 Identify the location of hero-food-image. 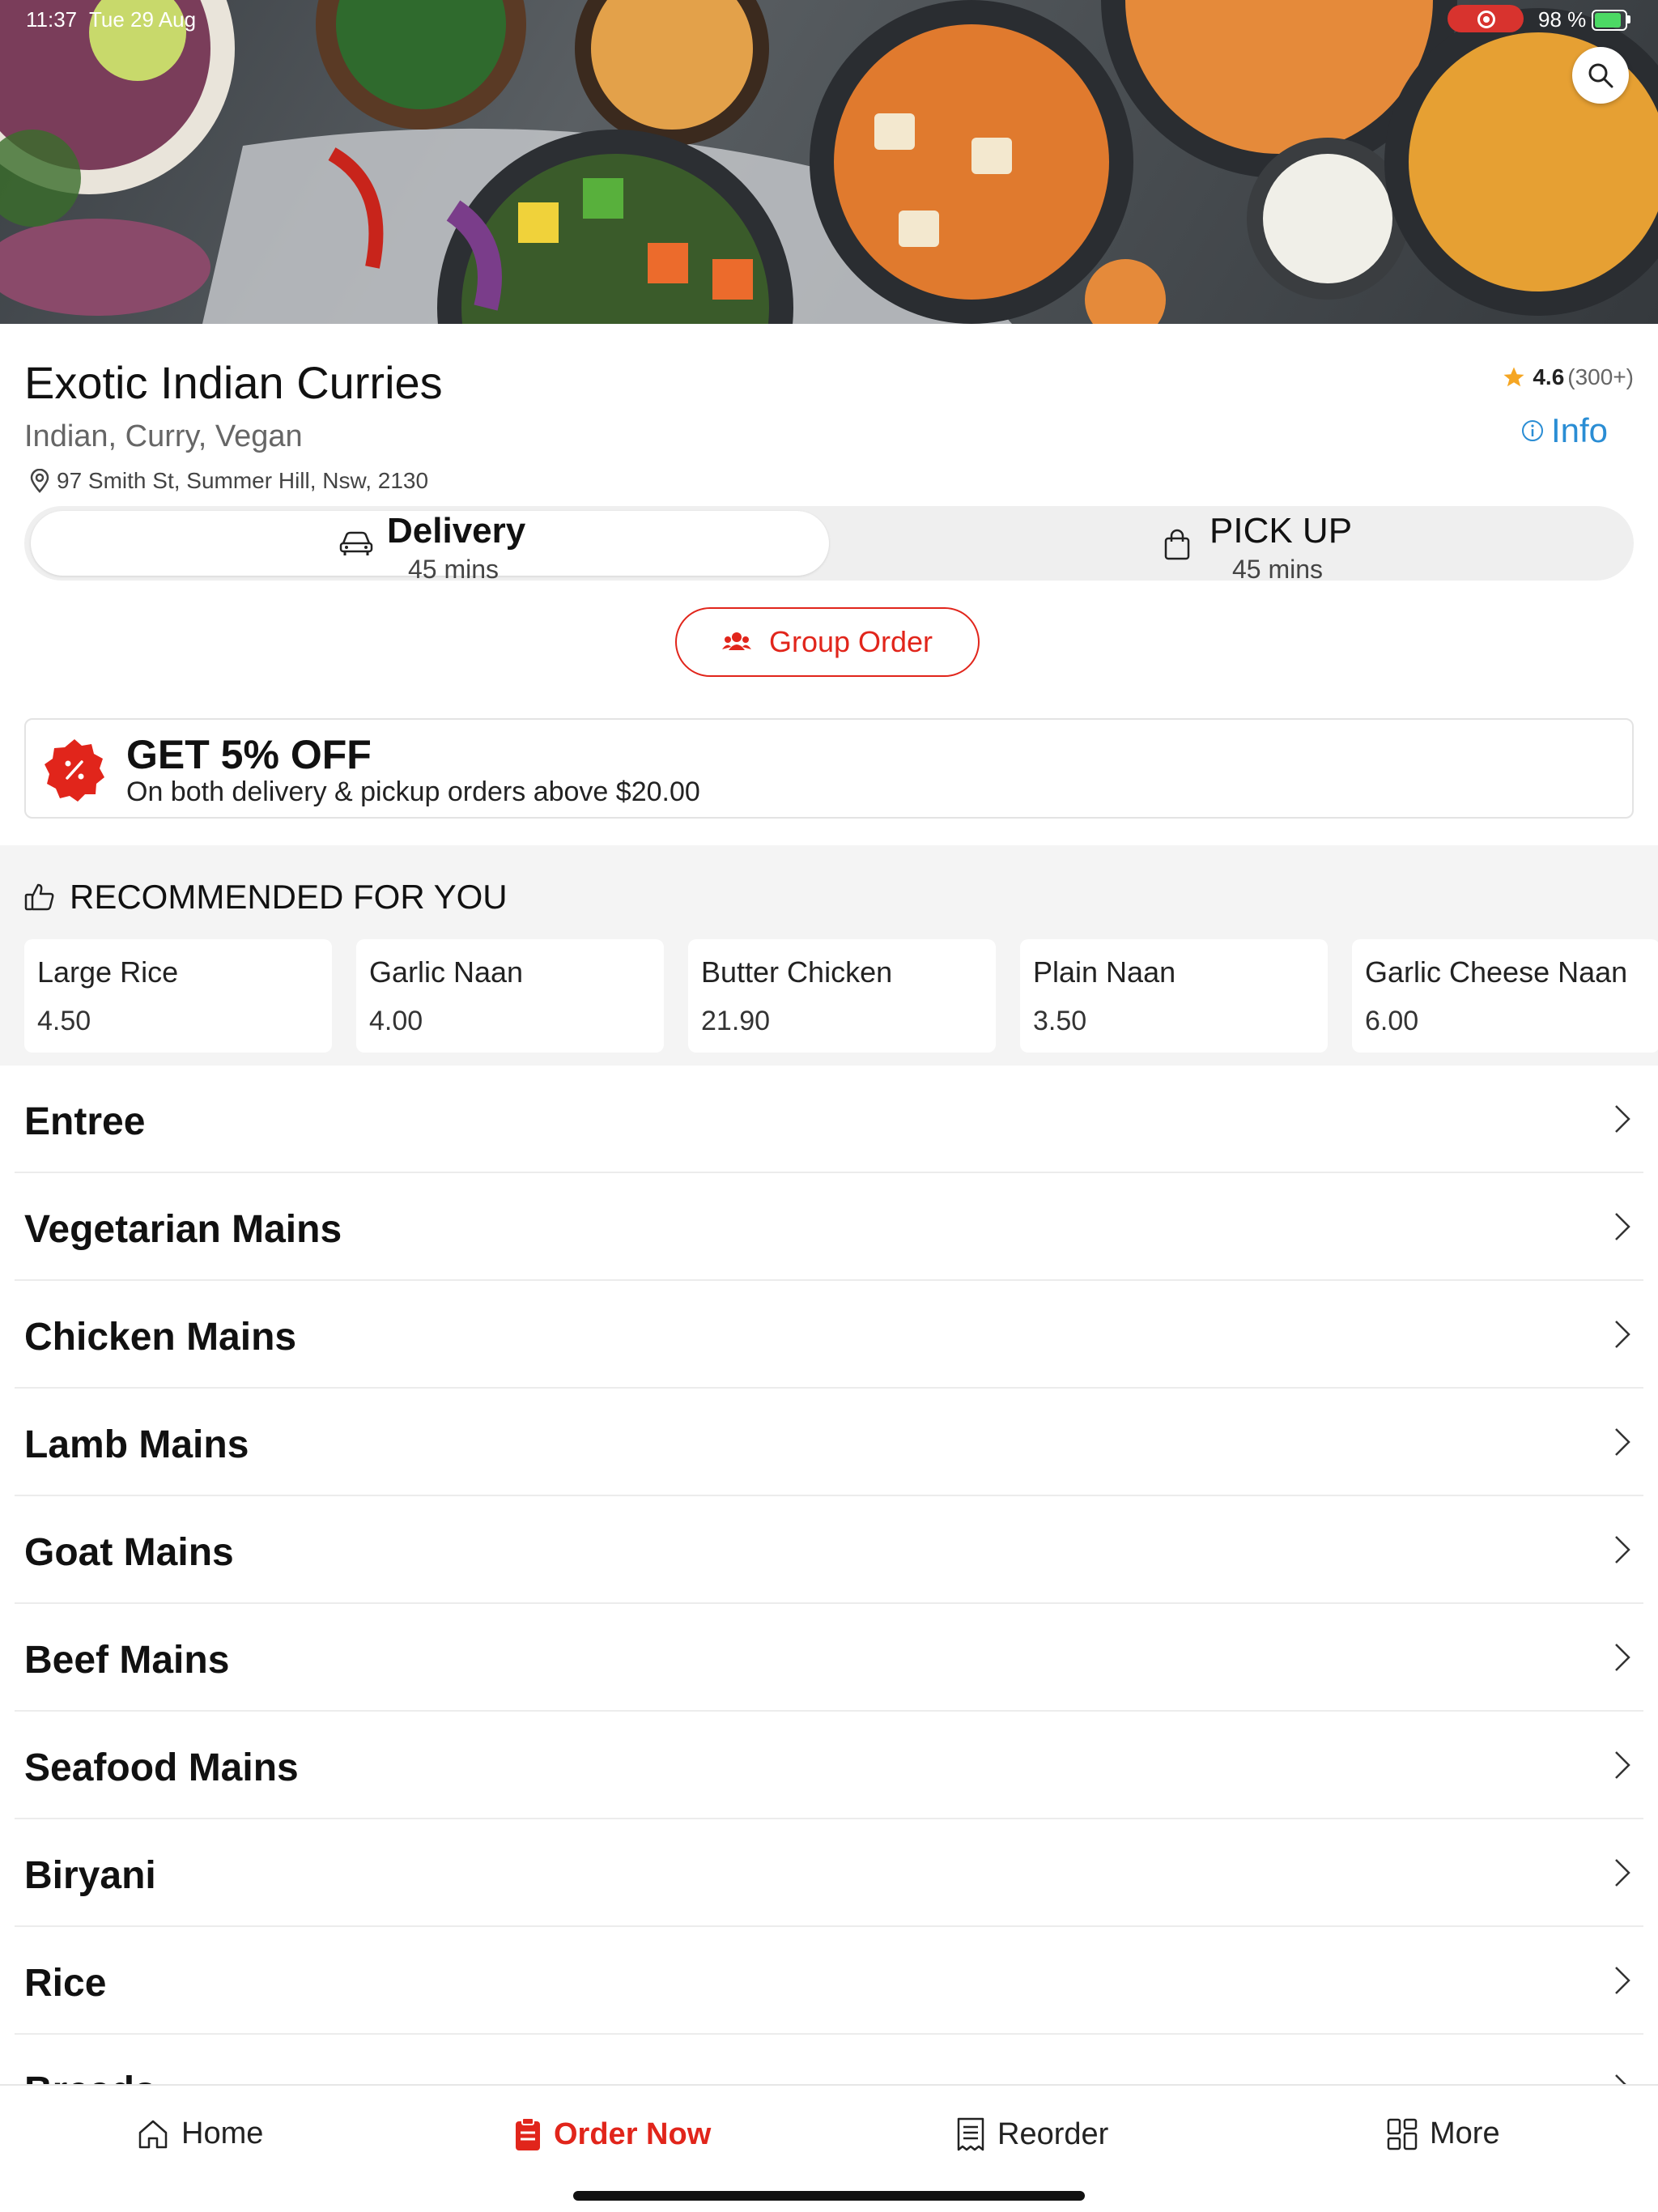
(829, 162).